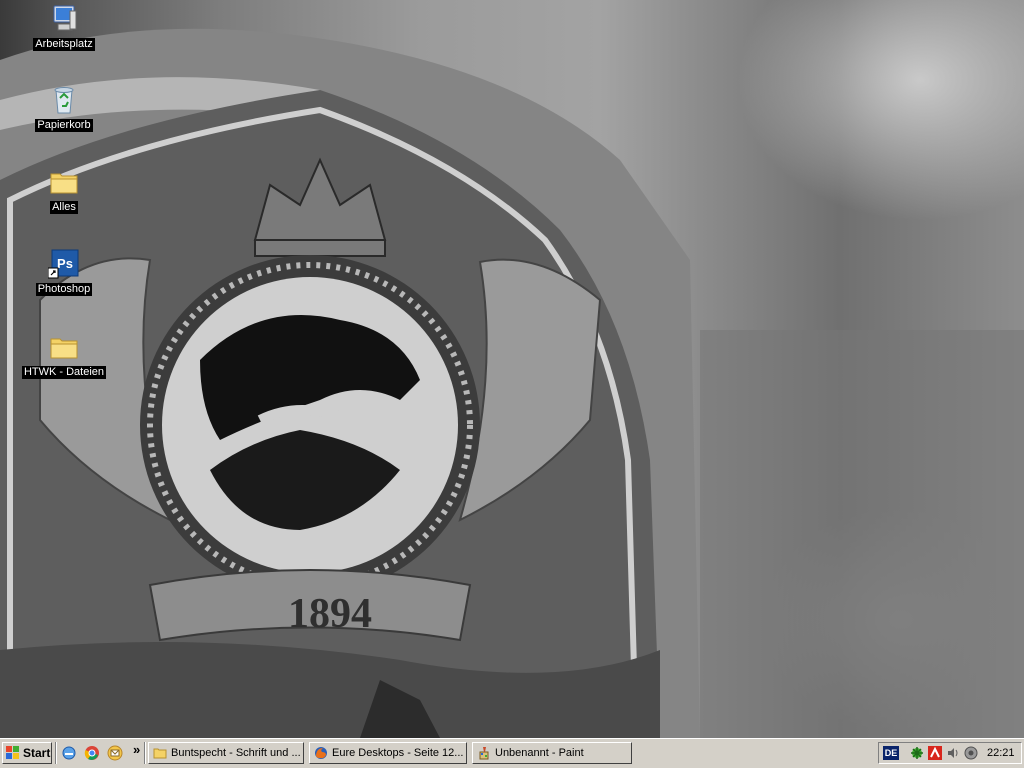 This screenshot has width=1024, height=768. Describe the element at coordinates (330, 614) in the screenshot. I see `emblem-year: 1894` at that location.